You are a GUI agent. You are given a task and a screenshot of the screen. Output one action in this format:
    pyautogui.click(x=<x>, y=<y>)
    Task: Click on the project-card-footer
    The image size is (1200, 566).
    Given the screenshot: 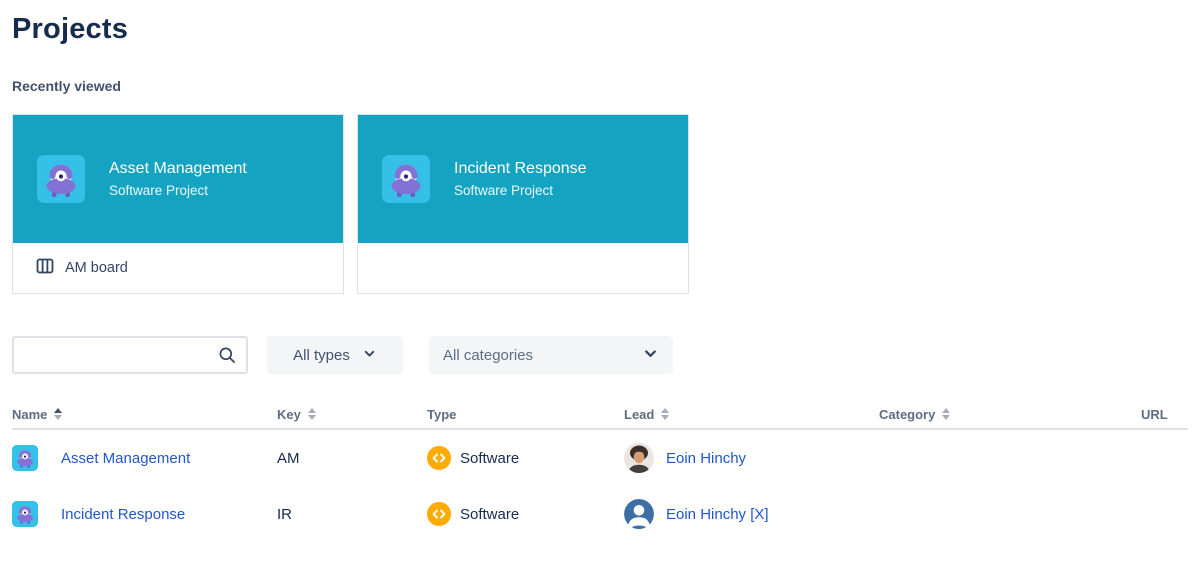 What is the action you would take?
    pyautogui.click(x=523, y=268)
    